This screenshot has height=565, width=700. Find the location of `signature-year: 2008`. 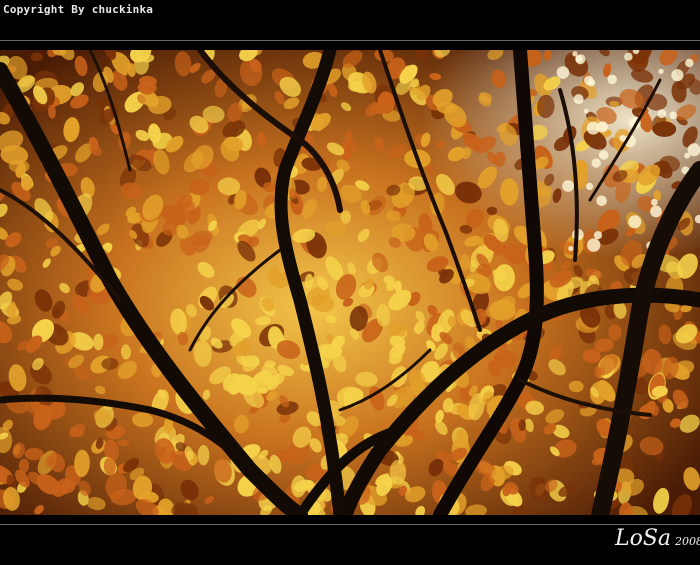

signature-year: 2008 is located at coordinates (687, 541).